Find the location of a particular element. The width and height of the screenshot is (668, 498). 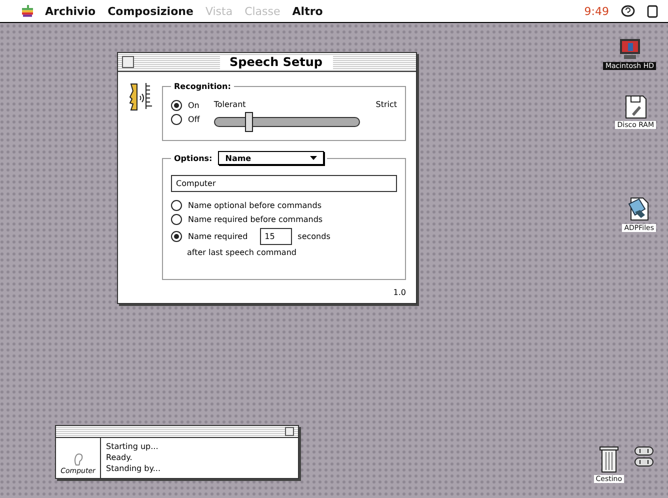

menu-clock: 9:49 is located at coordinates (596, 11).